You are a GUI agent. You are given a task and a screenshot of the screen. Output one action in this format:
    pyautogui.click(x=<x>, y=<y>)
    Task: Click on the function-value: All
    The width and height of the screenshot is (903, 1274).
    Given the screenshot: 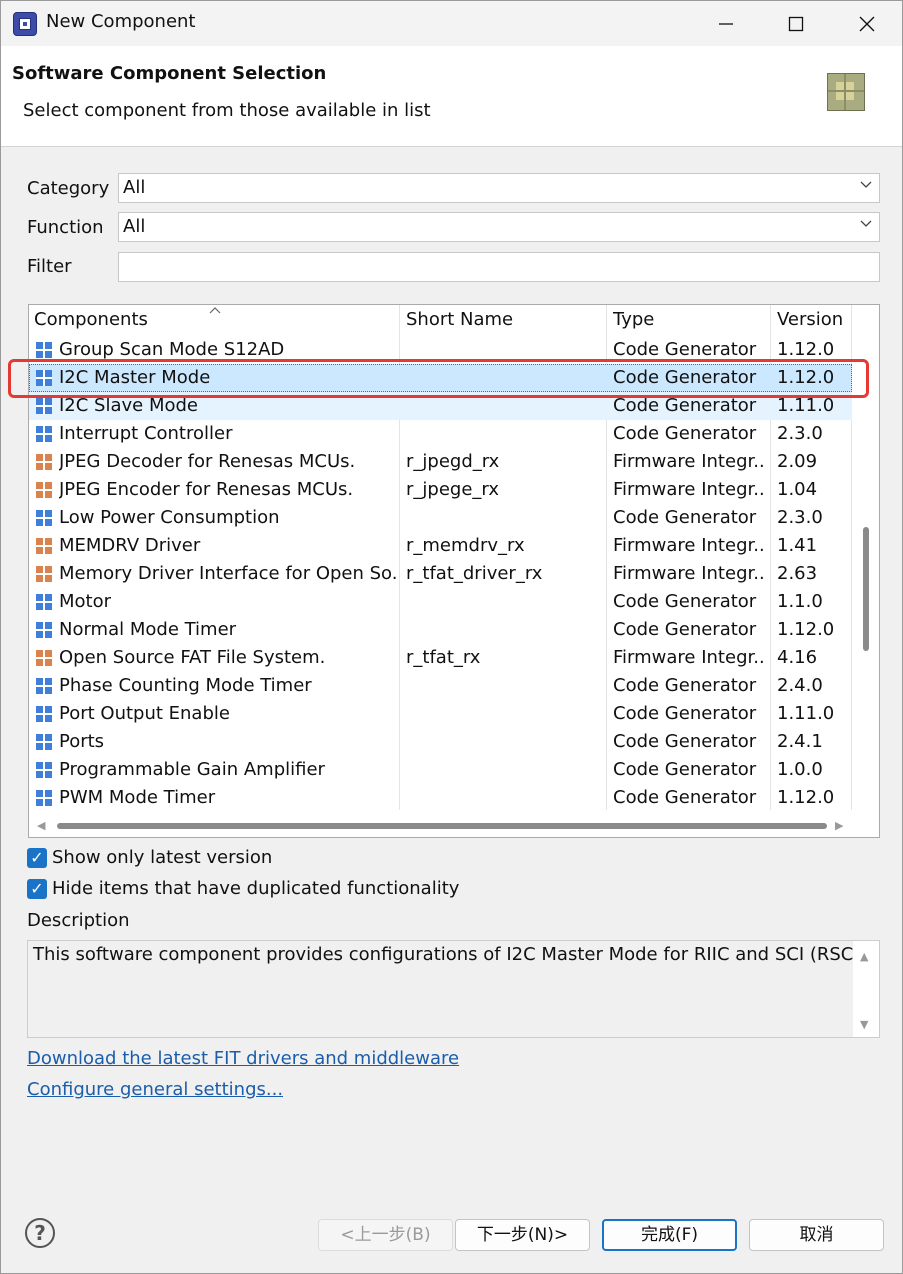 What is the action you would take?
    pyautogui.click(x=134, y=226)
    